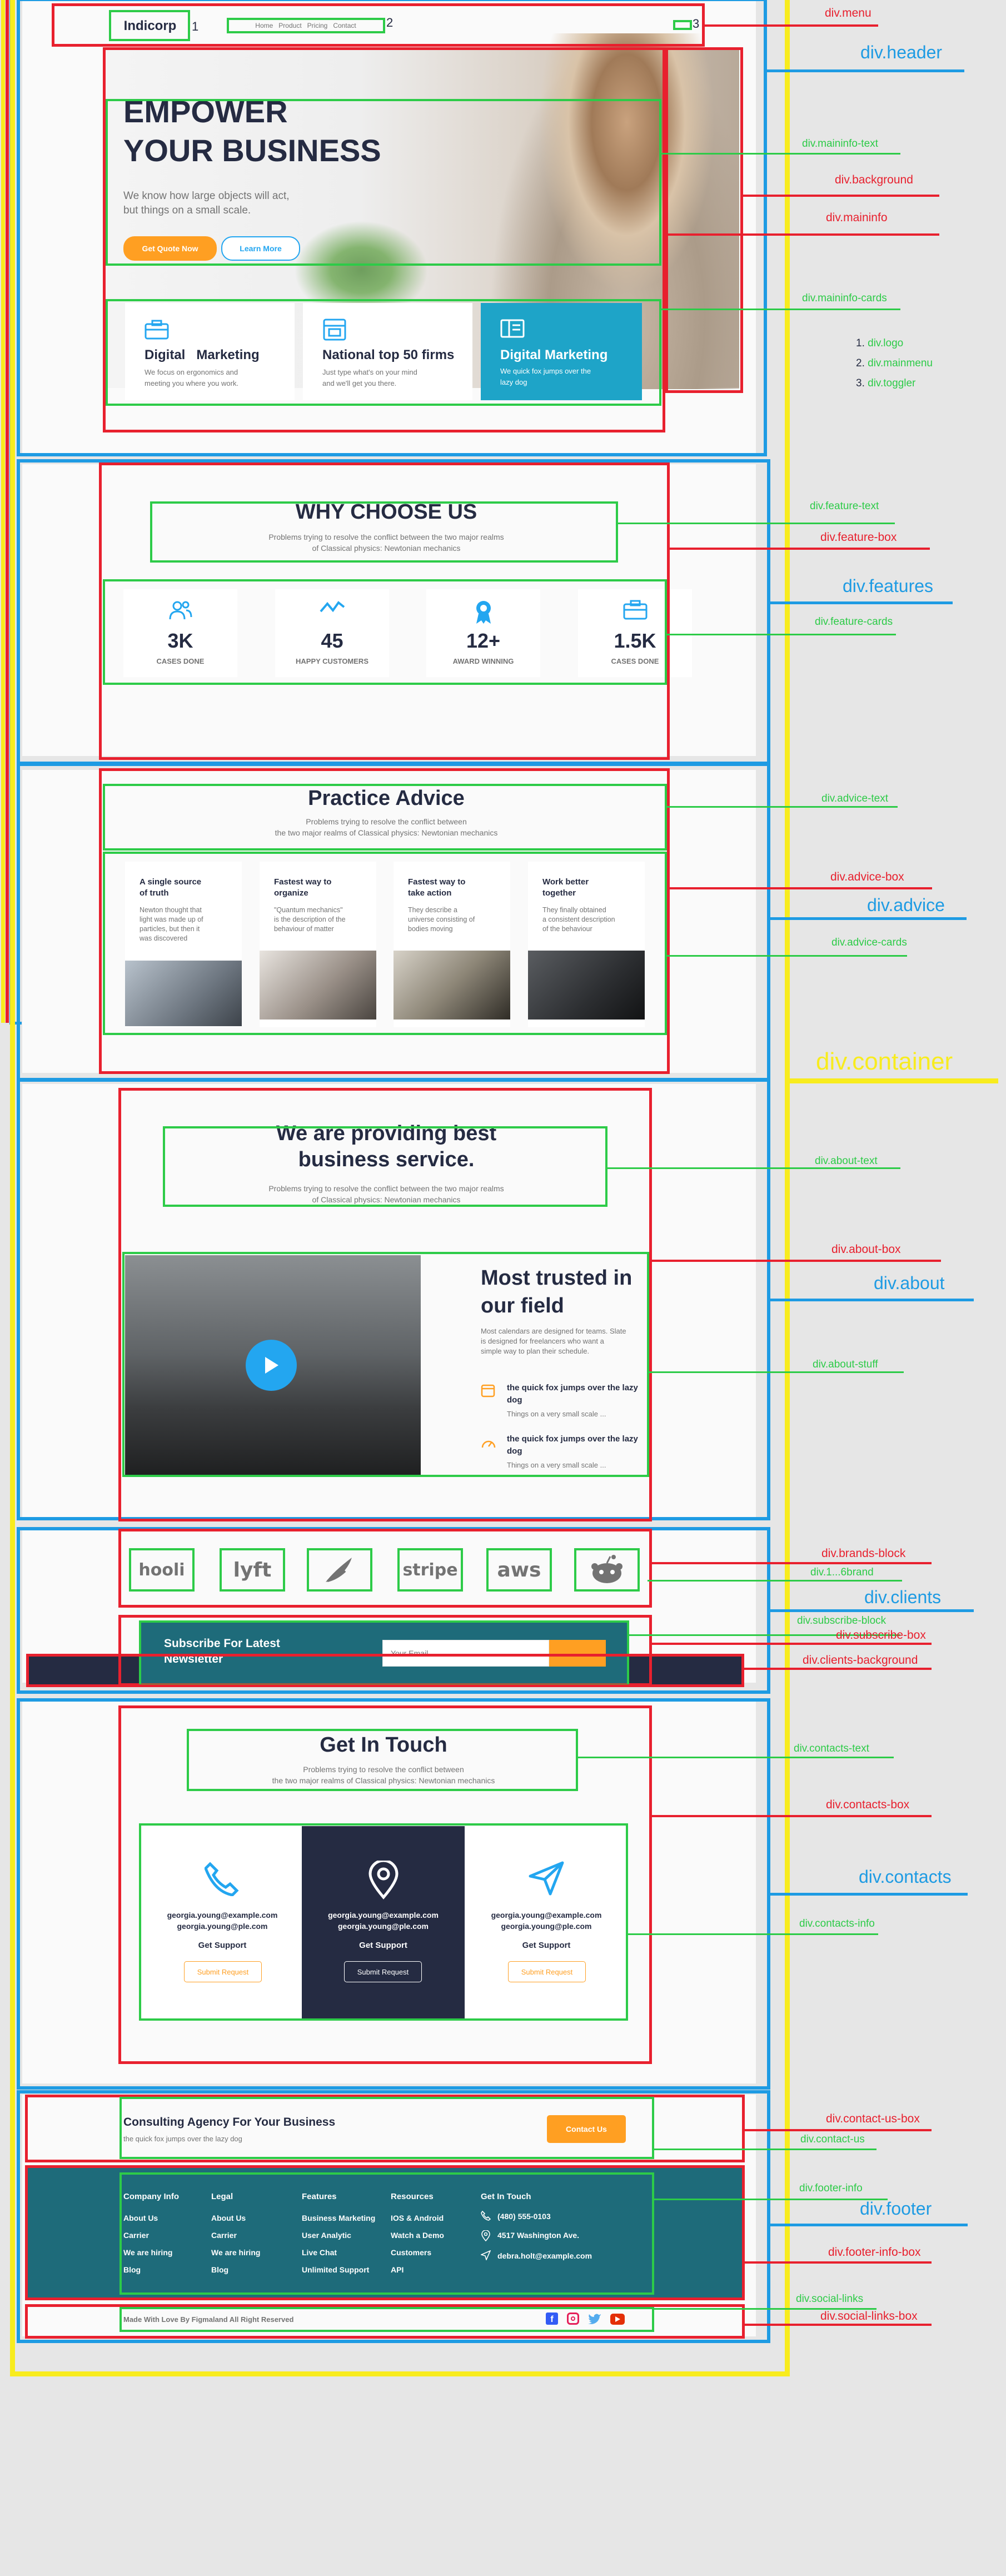 This screenshot has width=1006, height=2576. Describe the element at coordinates (906, 905) in the screenshot. I see `advice-label: div.advice` at that location.